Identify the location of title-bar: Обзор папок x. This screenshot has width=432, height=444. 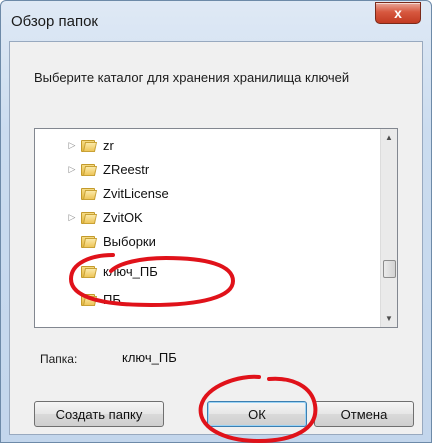
(216, 21).